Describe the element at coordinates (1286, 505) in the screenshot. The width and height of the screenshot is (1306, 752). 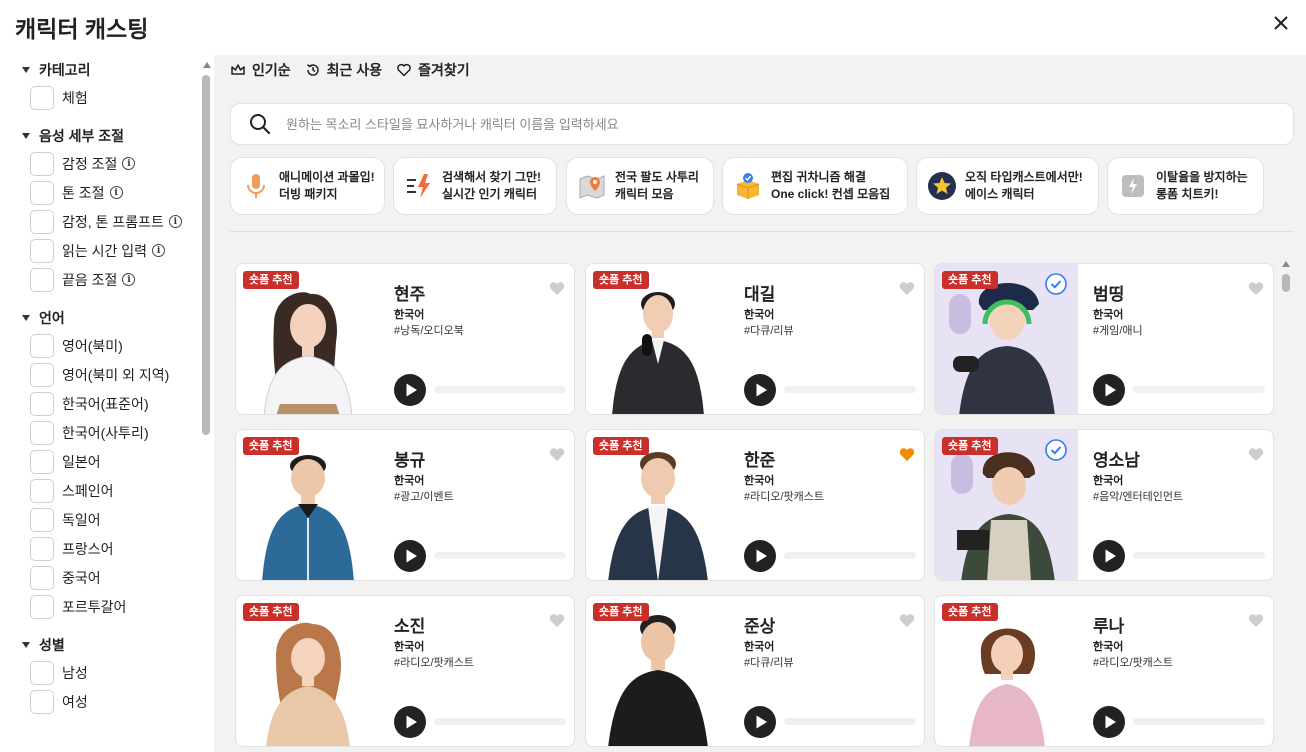
I see `main-scrollbar` at that location.